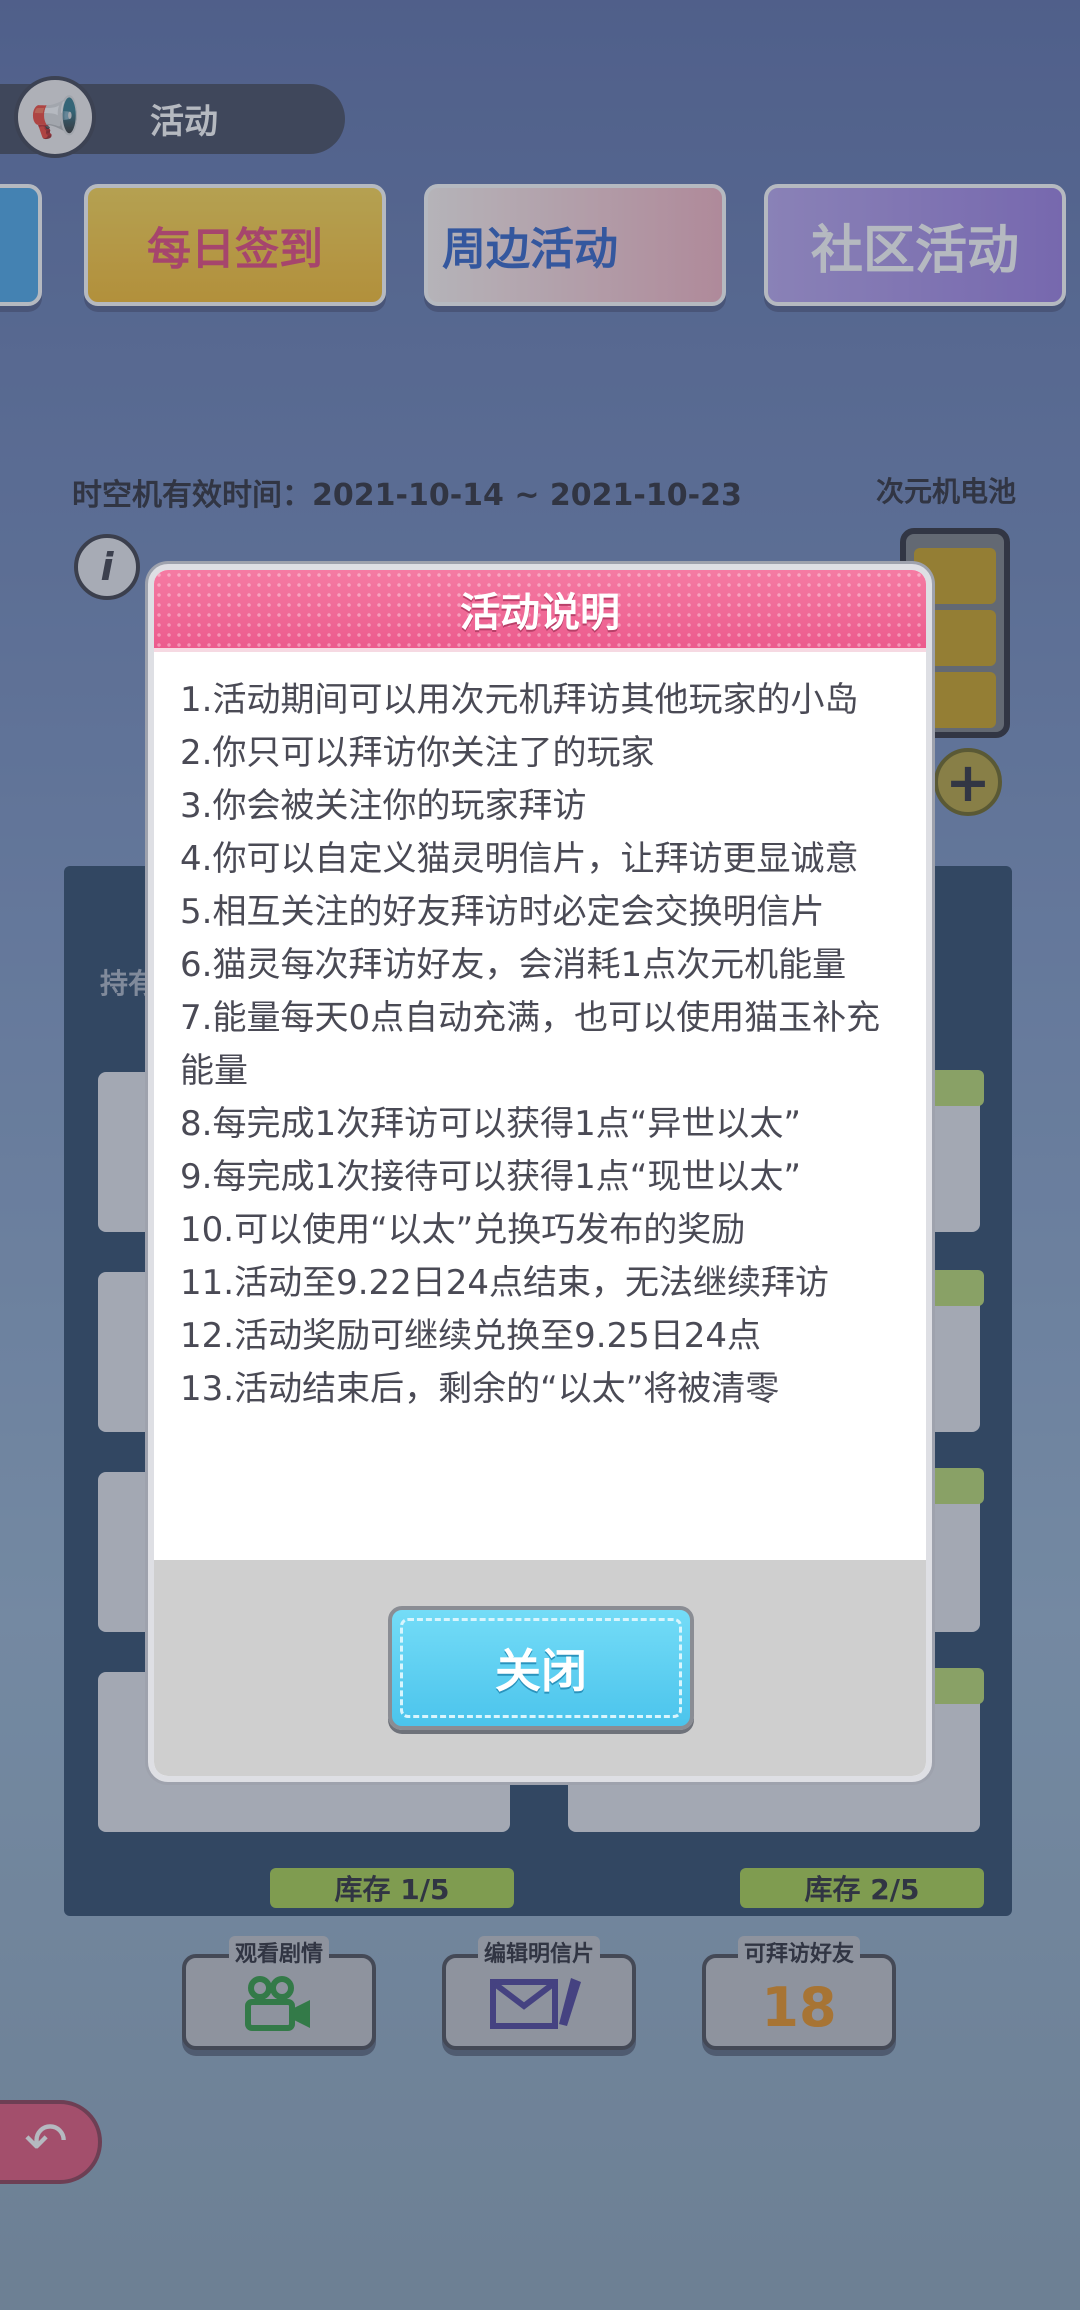 This screenshot has height=2310, width=1080. I want to click on rule-item: 5.相互关注的好友拜访时必定会交换明信片, so click(502, 912).